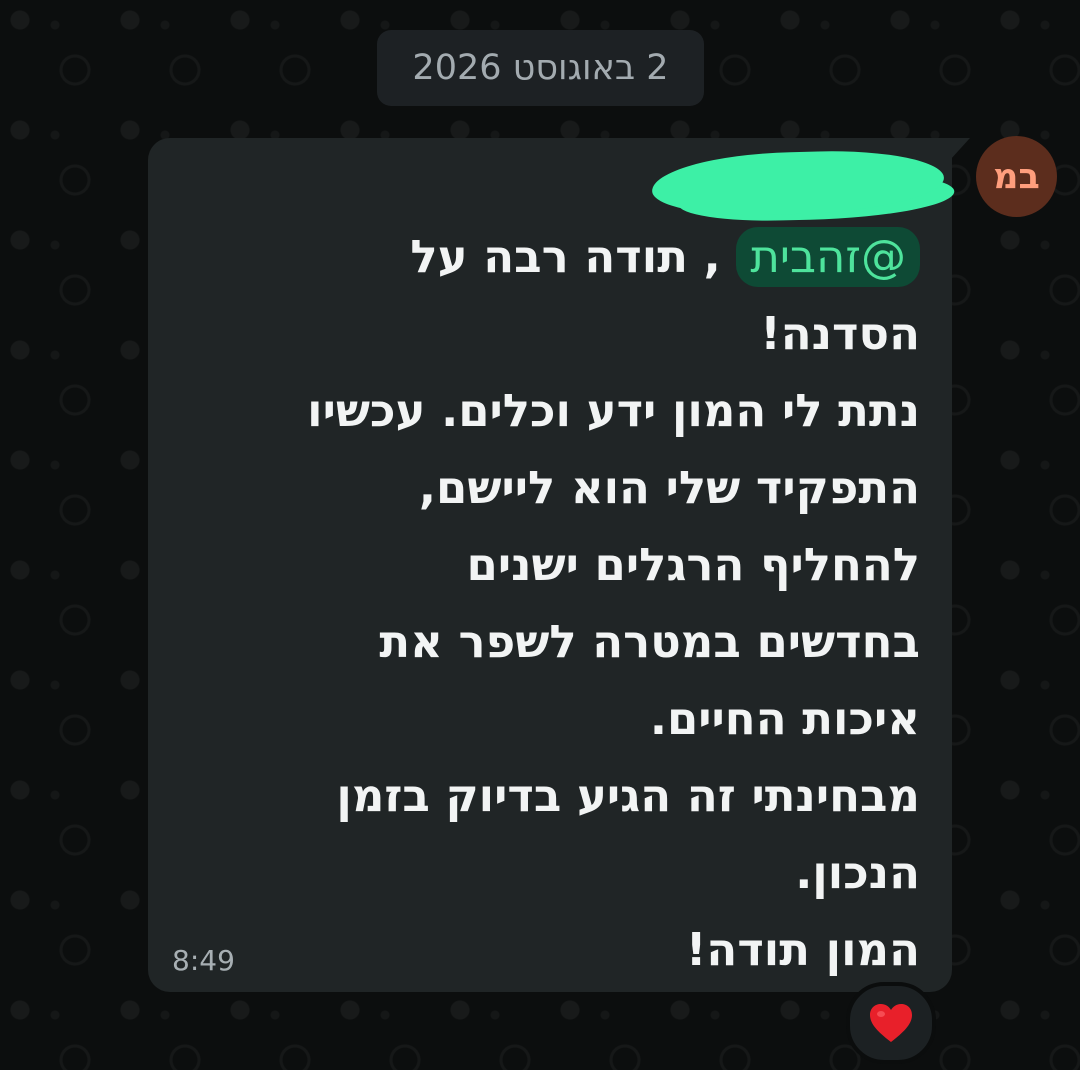 The image size is (1080, 1070). Describe the element at coordinates (669, 487) in the screenshot. I see `message-line: התפקיד שלי הוא ליישם,` at that location.